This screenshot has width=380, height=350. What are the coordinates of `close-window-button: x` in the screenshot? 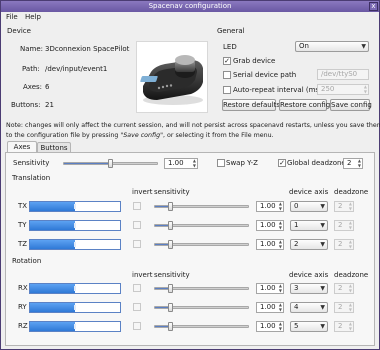 It's located at (373, 6).